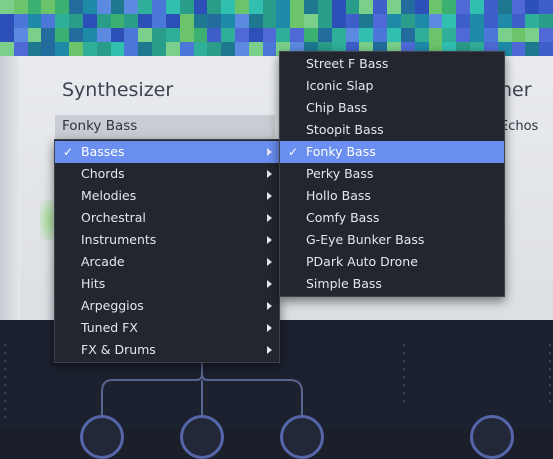 The height and width of the screenshot is (459, 553). Describe the element at coordinates (392, 152) in the screenshot. I see `menu-item: ✓ Fonky Bass` at that location.